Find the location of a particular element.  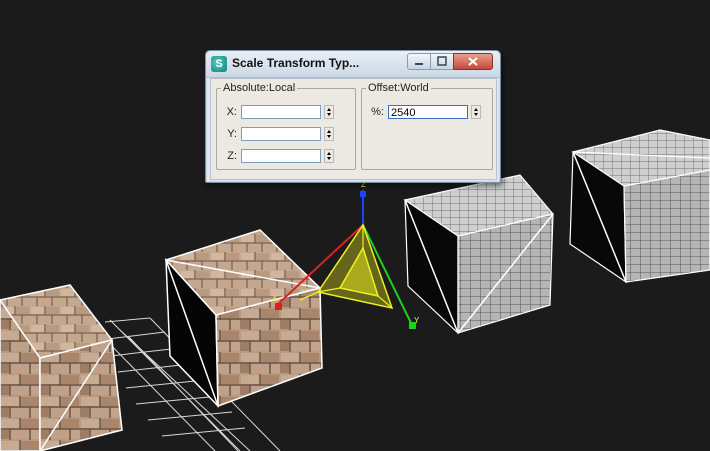

maximize-button is located at coordinates (442, 61).